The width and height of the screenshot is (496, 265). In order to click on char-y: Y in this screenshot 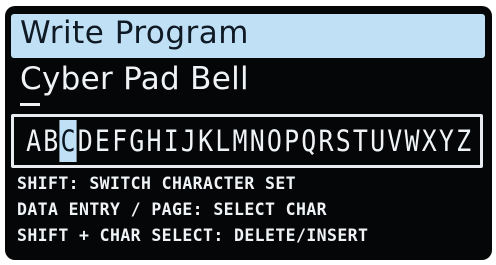, I will do `click(446, 141)`.